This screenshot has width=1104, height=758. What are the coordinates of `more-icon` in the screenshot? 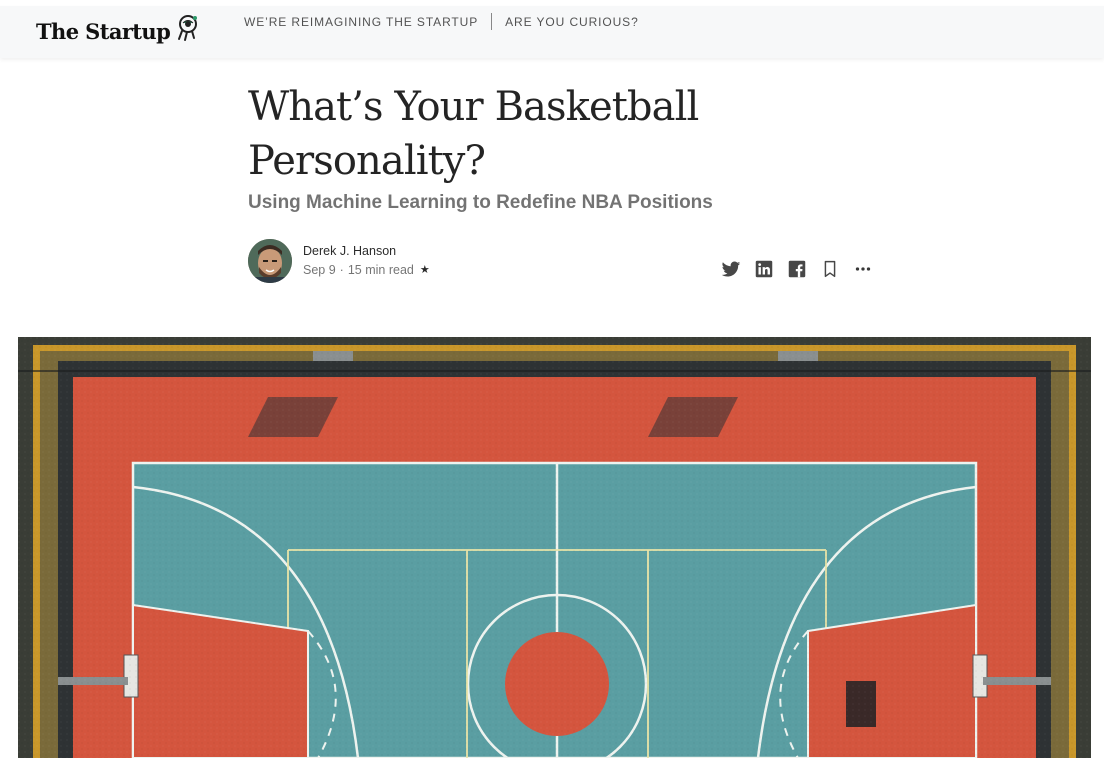 It's located at (863, 269).